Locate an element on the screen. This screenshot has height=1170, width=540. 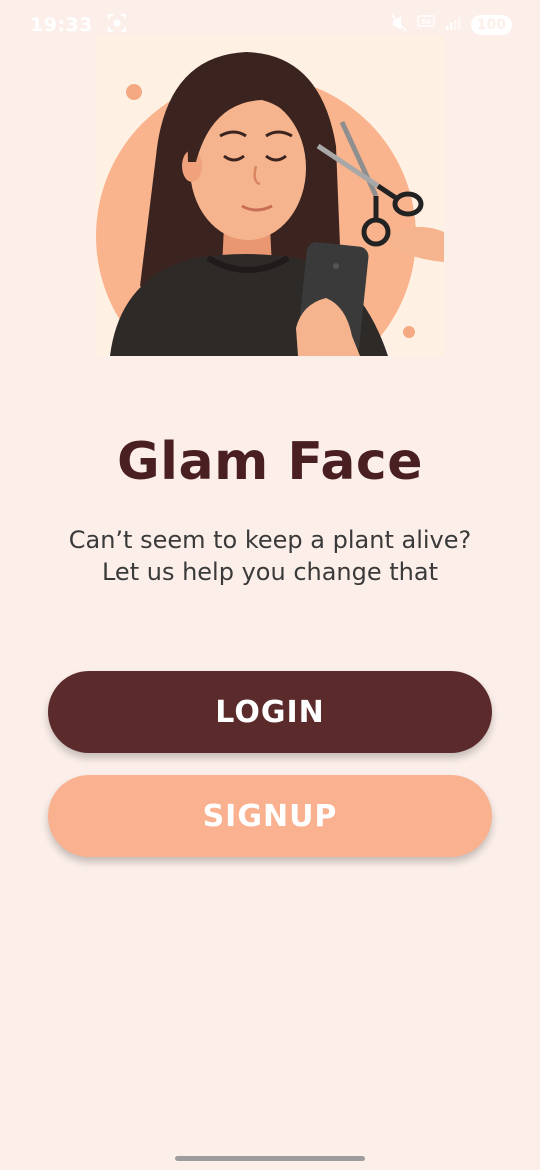
signup-button: SIGNUP is located at coordinates (270, 816).